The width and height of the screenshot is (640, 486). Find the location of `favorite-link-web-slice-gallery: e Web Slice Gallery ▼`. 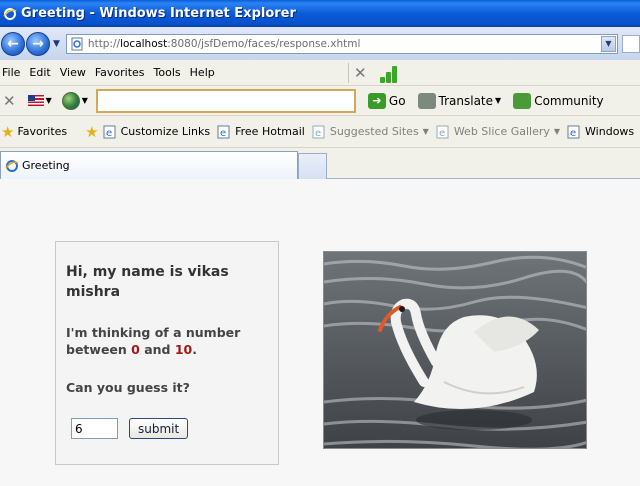

favorite-link-web-slice-gallery: e Web Slice Gallery ▼ is located at coordinates (498, 132).